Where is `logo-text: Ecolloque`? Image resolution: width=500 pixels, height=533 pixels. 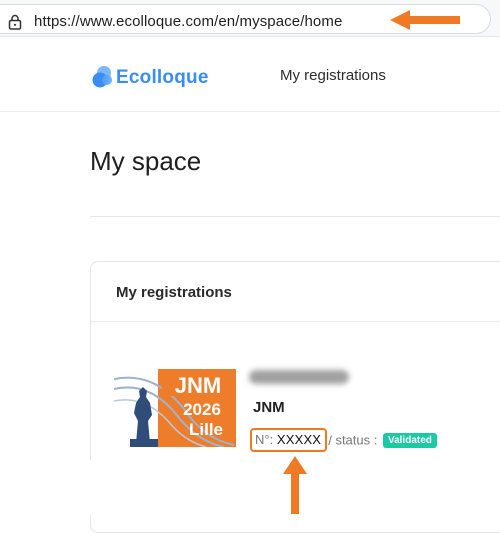
logo-text: Ecolloque is located at coordinates (162, 77).